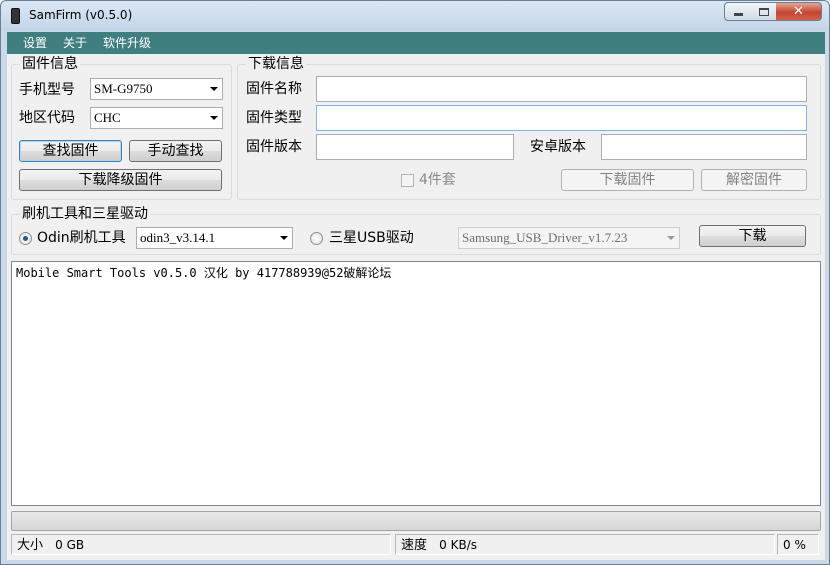  What do you see at coordinates (585, 544) in the screenshot?
I see `speed-cell: 速度 0 KB/s` at bounding box center [585, 544].